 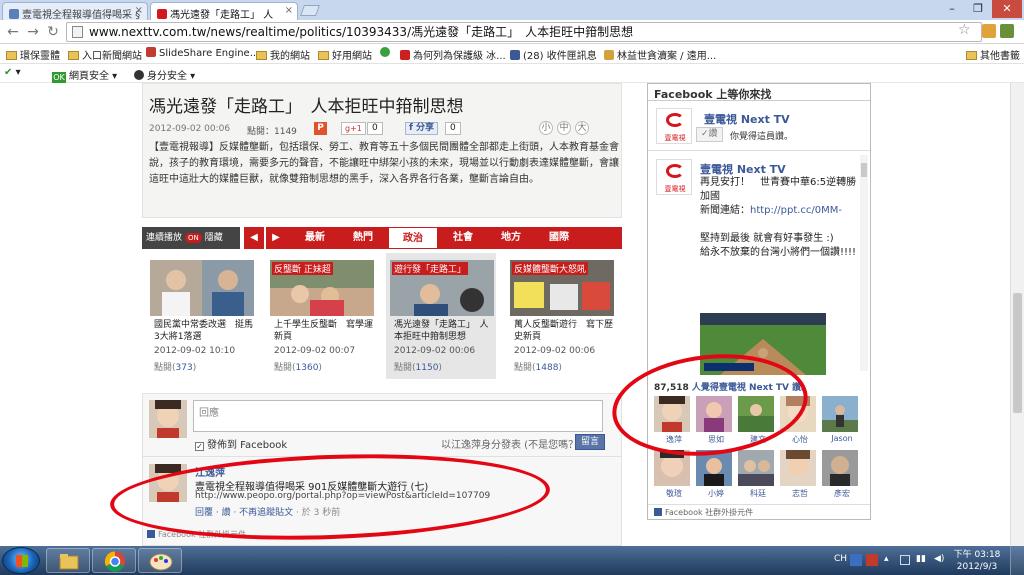 What do you see at coordinates (444, 331) in the screenshot?
I see `video-caption: 馮光遠發「走路工」 人本拒旺中箝制思想` at bounding box center [444, 331].